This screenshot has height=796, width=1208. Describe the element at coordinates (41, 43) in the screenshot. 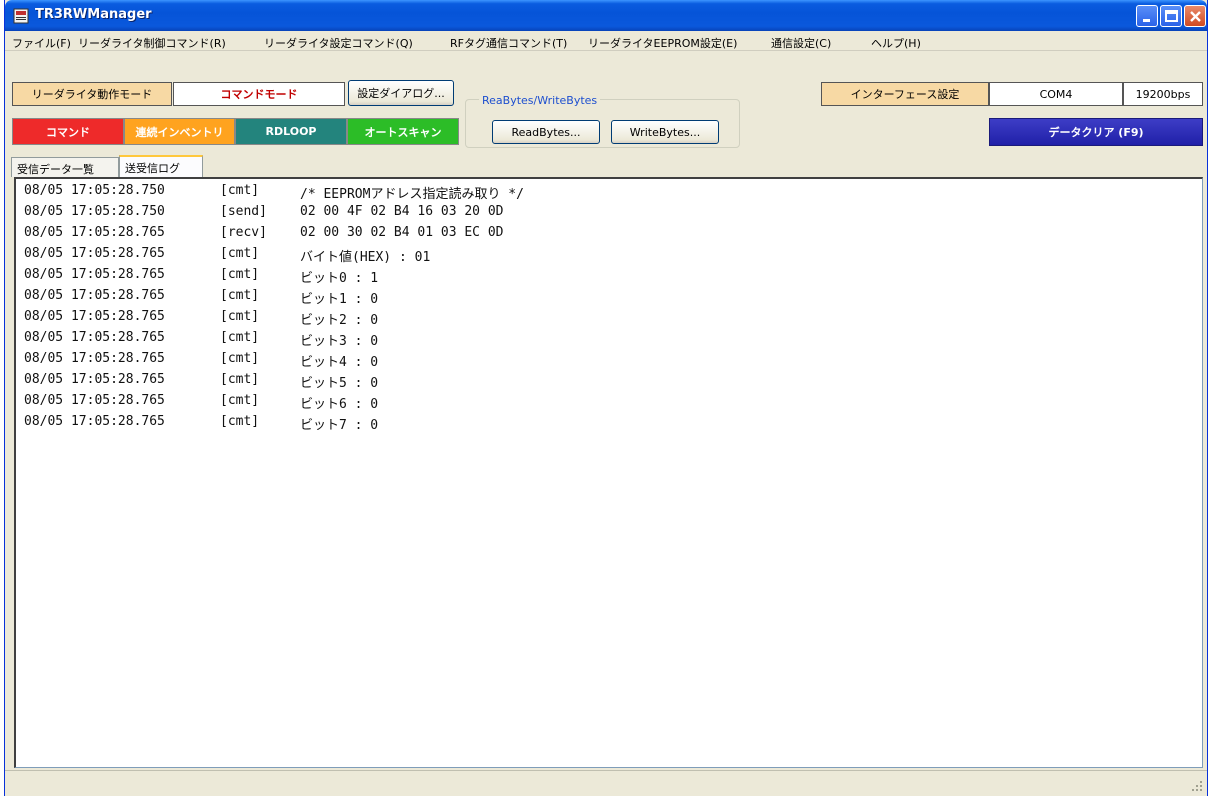

I see `menu-file: ファイル(F)` at that location.